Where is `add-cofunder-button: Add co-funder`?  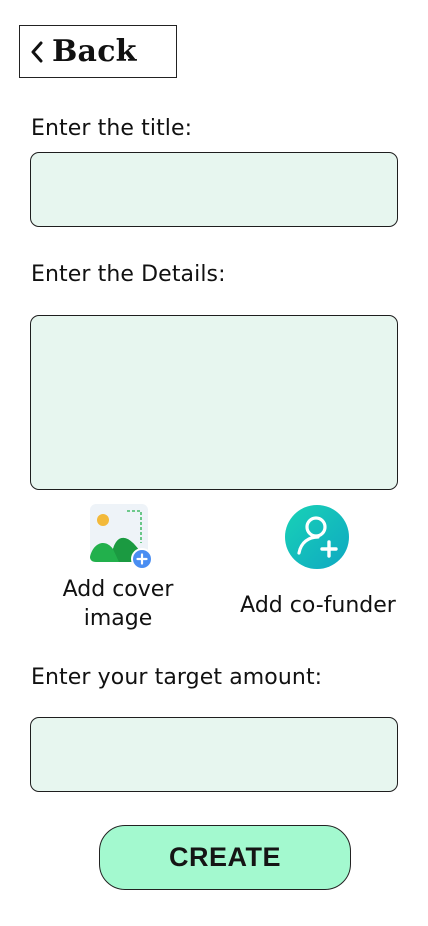 add-cofunder-button: Add co-funder is located at coordinates (318, 562).